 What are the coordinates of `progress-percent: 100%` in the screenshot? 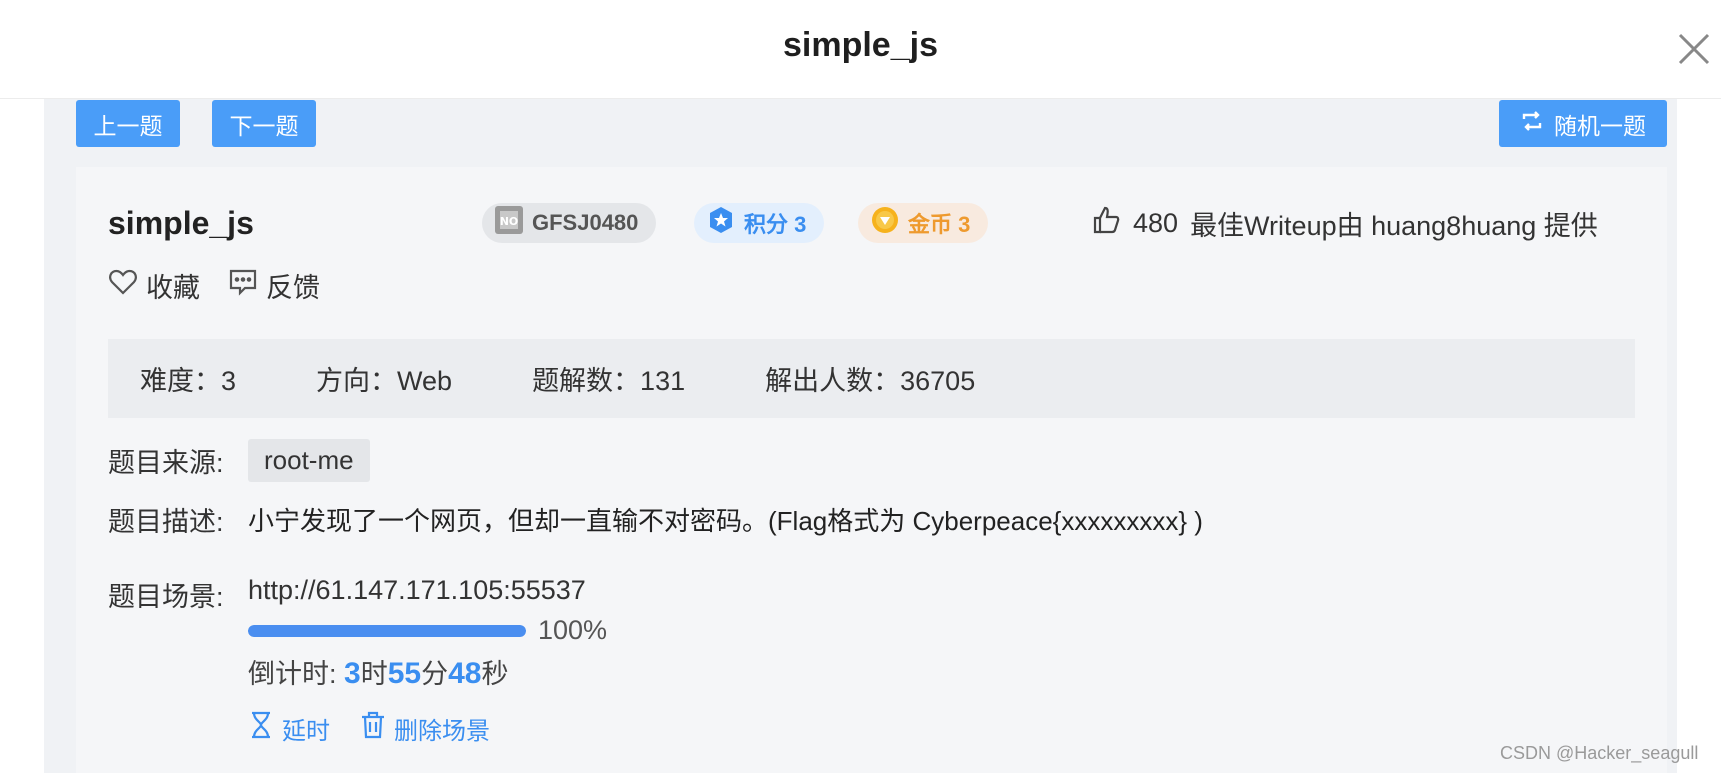 It's located at (573, 630).